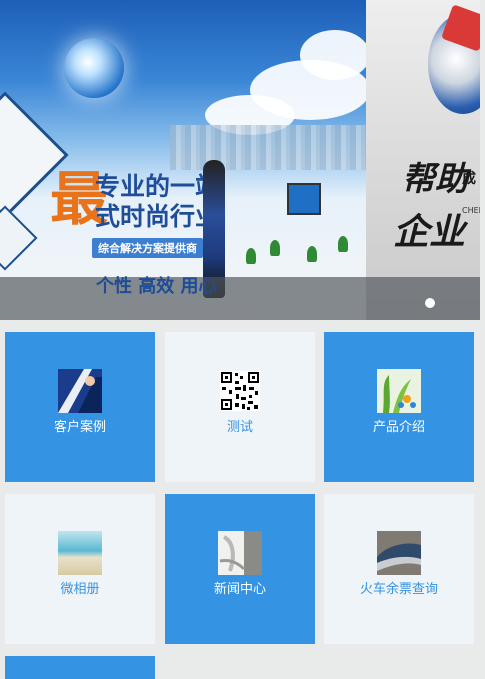  Describe the element at coordinates (399, 553) in the screenshot. I see `train-thumbnail` at that location.